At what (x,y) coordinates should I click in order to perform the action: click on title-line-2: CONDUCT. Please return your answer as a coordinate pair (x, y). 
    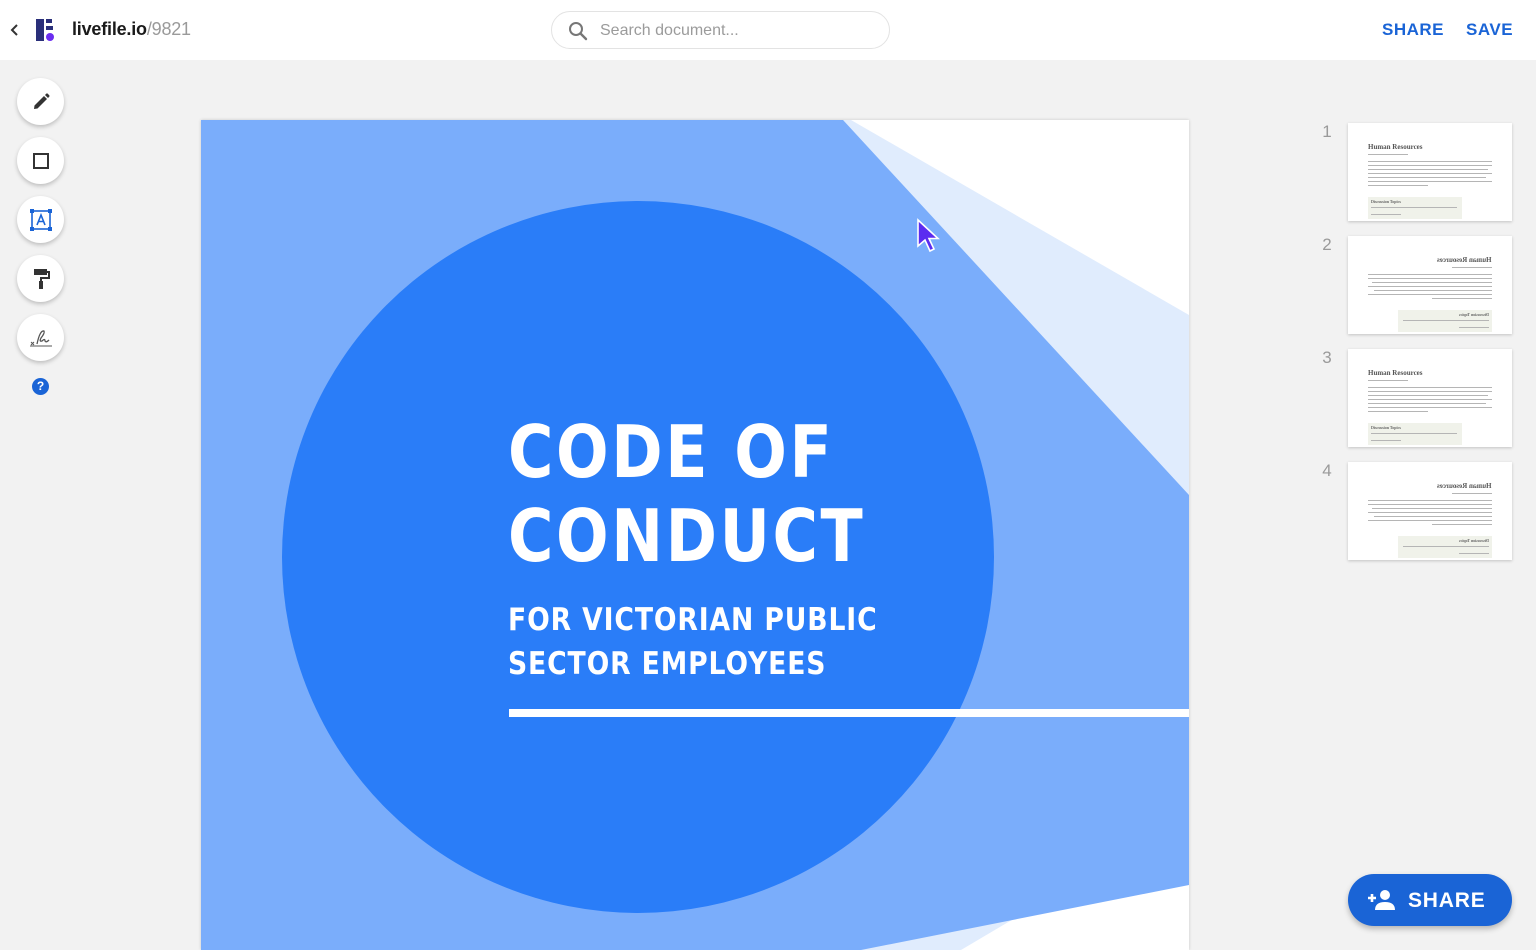
    Looking at the image, I should click on (687, 536).